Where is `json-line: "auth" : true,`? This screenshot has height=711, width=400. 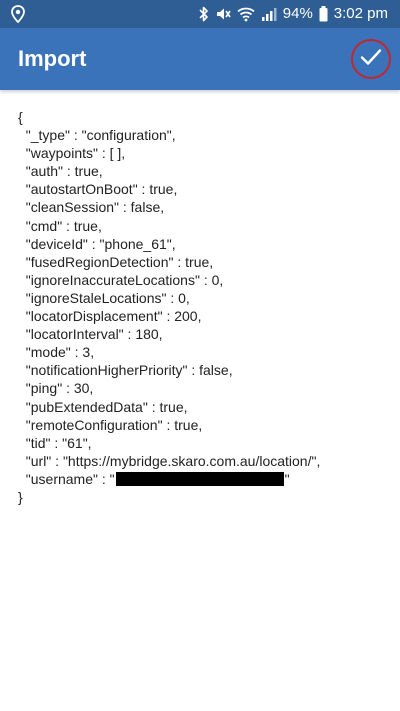
json-line: "auth" : true, is located at coordinates (60, 171).